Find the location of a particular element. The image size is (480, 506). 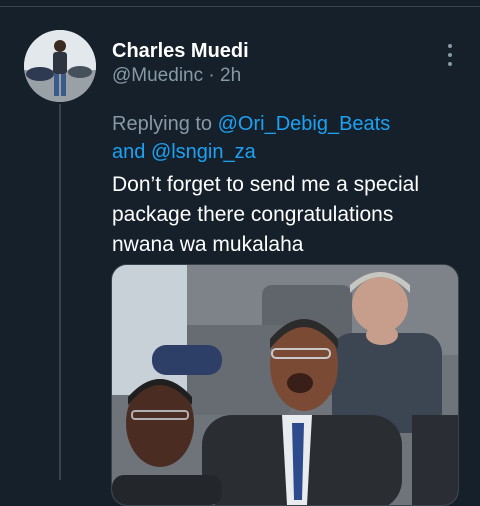

tweet-text-line: nwana wa mukalaha is located at coordinates (208, 244).